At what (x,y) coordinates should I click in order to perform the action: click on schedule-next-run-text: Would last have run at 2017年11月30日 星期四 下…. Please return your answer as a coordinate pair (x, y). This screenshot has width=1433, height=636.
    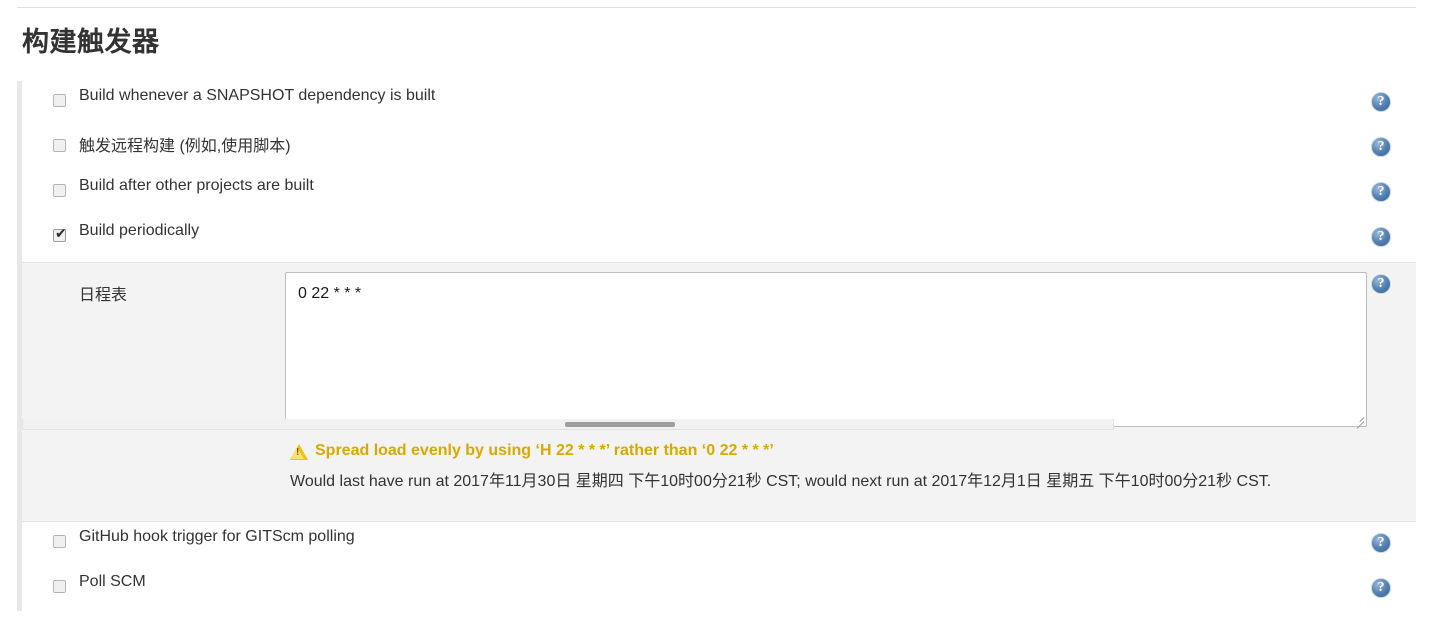
    Looking at the image, I should click on (781, 481).